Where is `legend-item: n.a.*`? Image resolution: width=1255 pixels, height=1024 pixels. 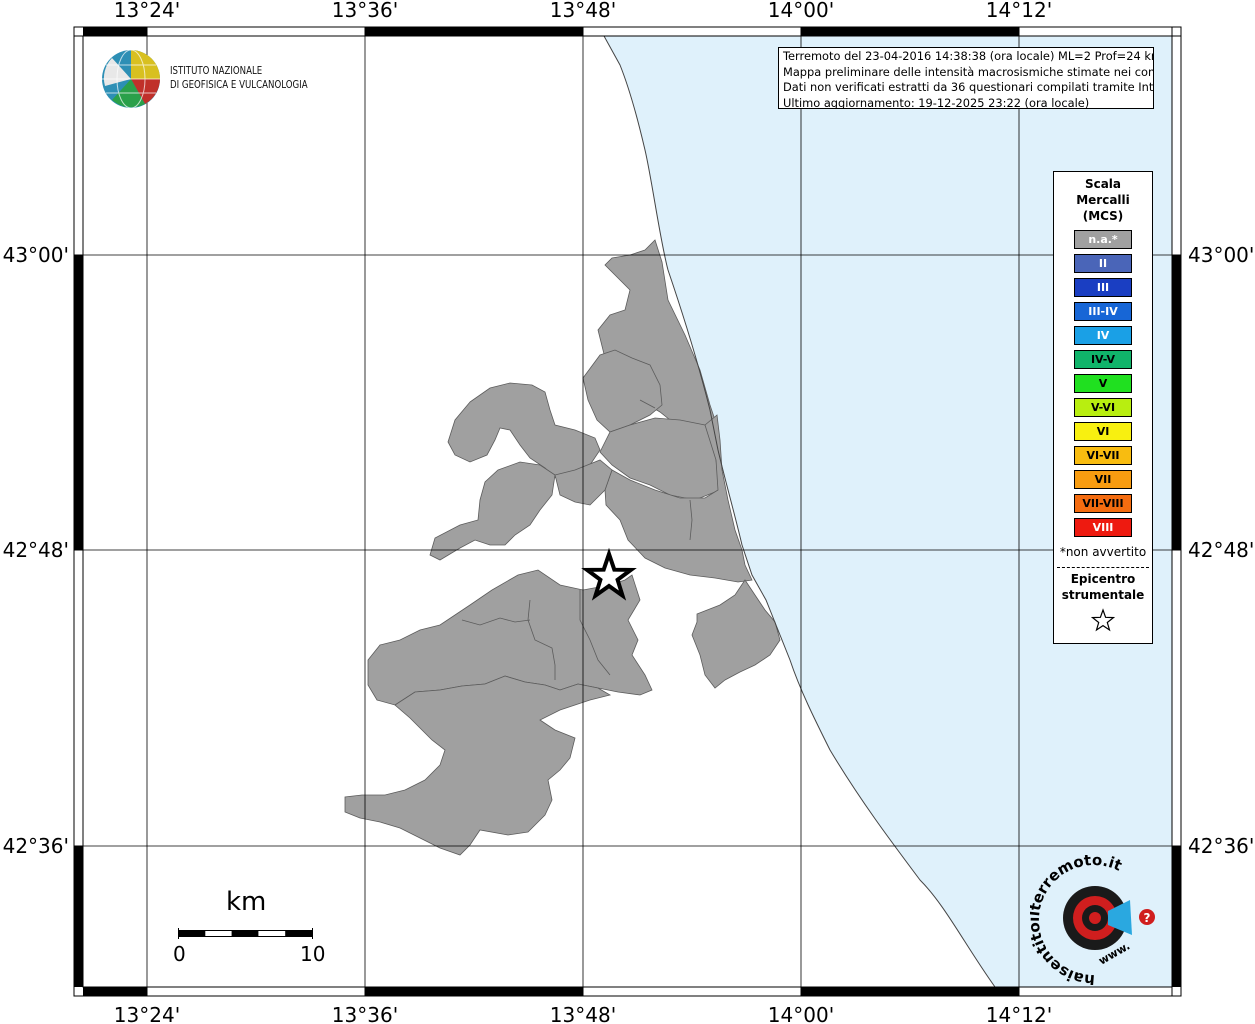
legend-item: n.a.* is located at coordinates (1103, 239).